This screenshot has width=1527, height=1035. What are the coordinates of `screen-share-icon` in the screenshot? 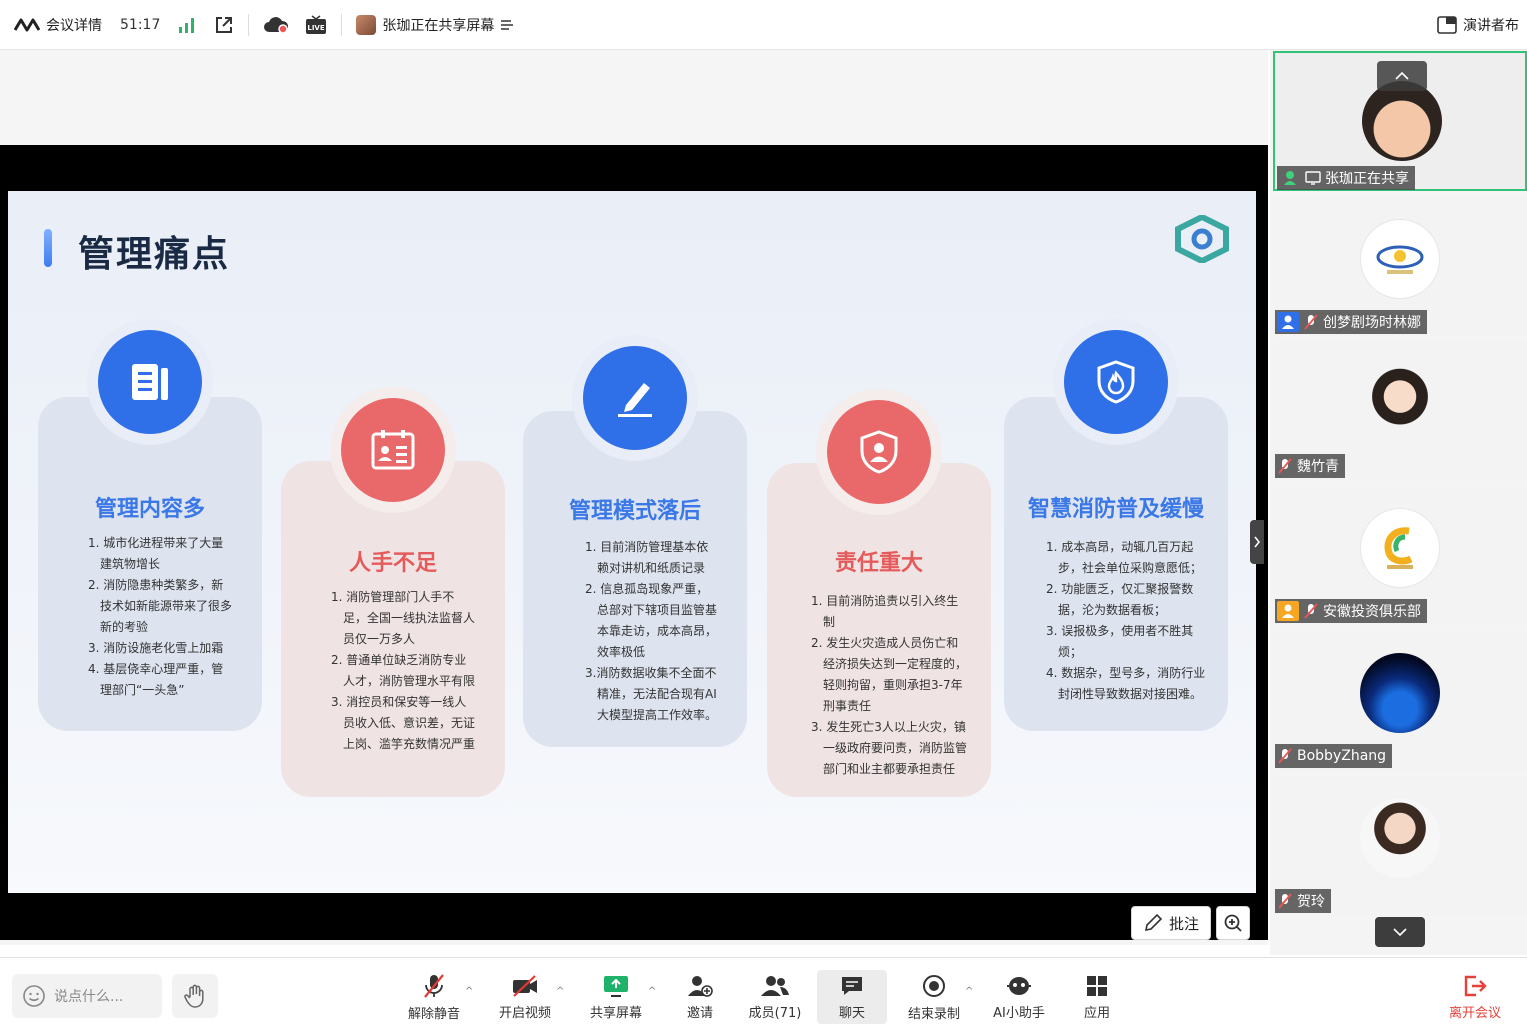 It's located at (1313, 178).